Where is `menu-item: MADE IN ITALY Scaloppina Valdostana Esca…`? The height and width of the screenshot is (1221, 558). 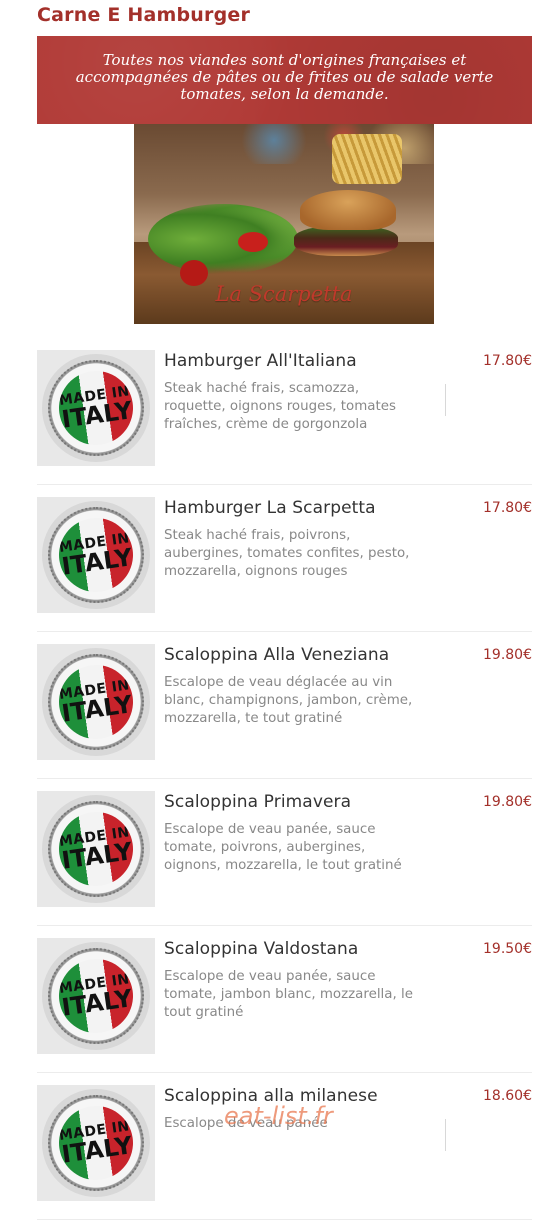
menu-item: MADE IN ITALY Scaloppina Valdostana Esca… is located at coordinates (284, 999).